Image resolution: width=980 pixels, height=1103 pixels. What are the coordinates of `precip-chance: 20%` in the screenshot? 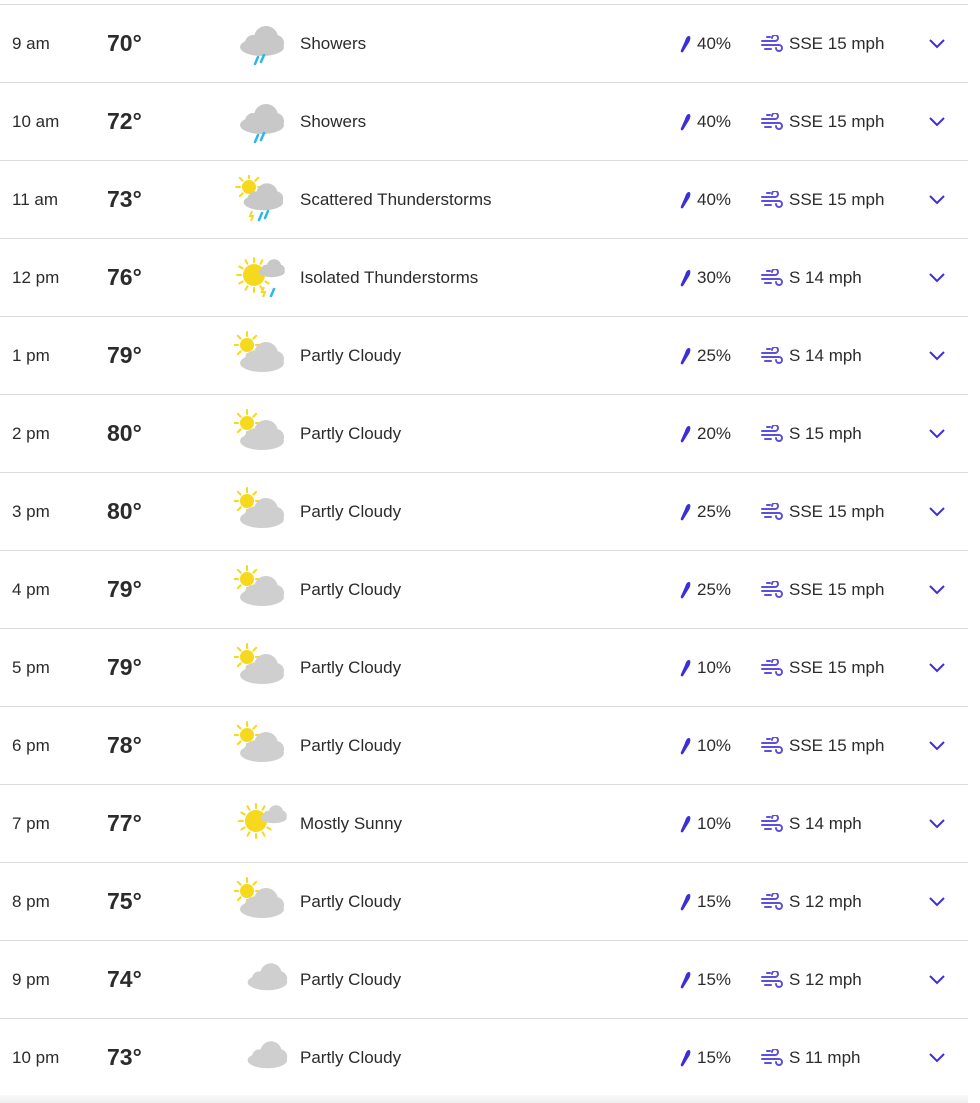 It's located at (714, 433).